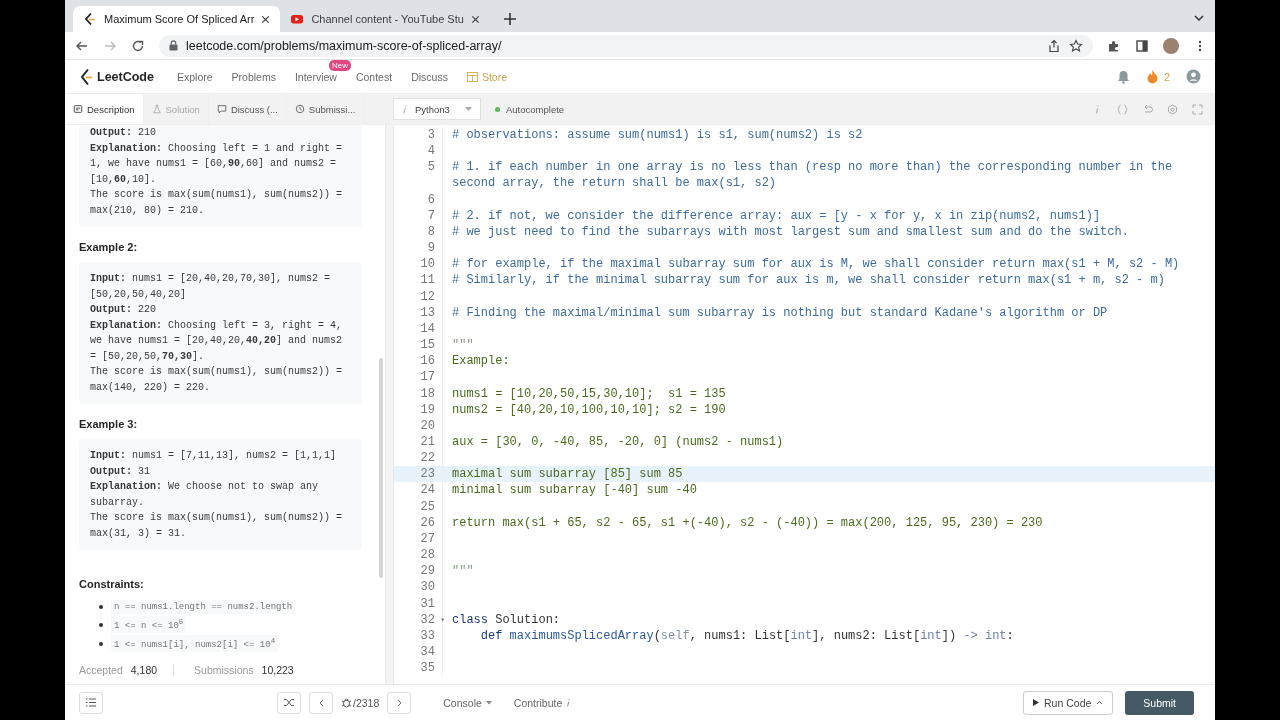 The width and height of the screenshot is (1280, 720). What do you see at coordinates (78, 109) in the screenshot?
I see `document-icon` at bounding box center [78, 109].